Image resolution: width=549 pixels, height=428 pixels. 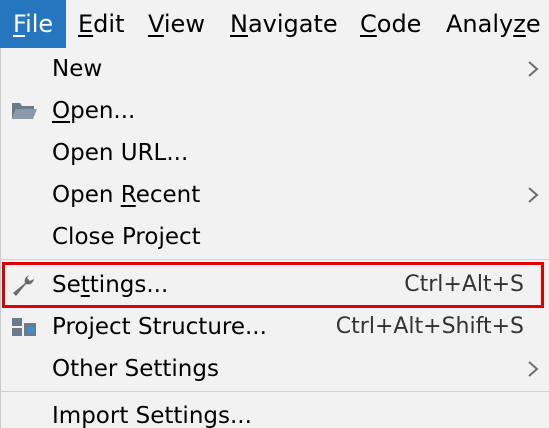 I want to click on menu-item-open-recent: Open Recent, so click(x=275, y=195).